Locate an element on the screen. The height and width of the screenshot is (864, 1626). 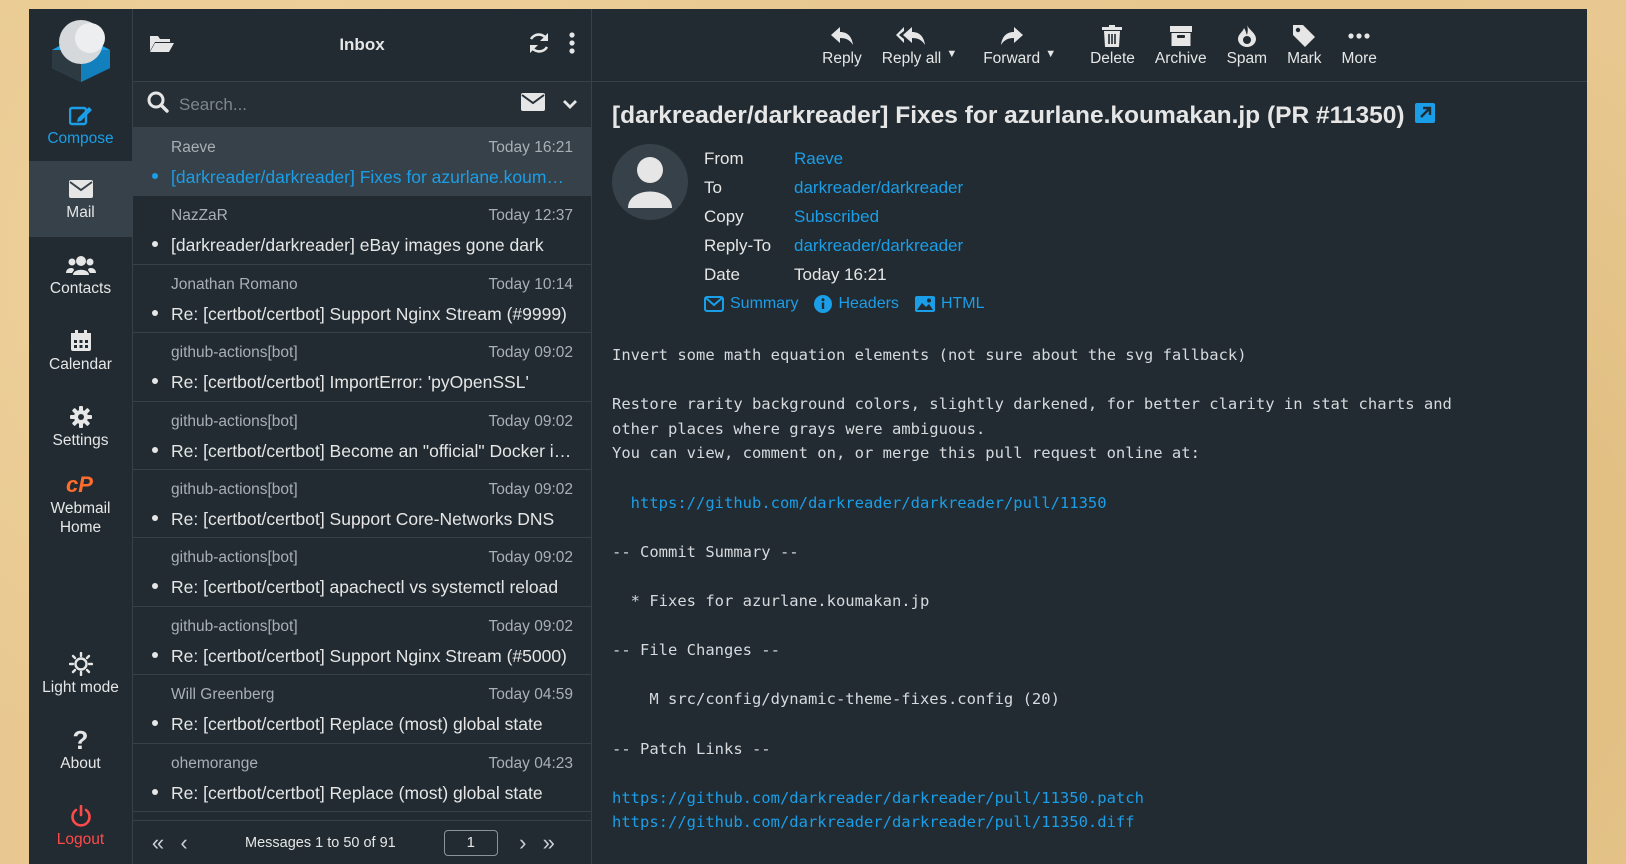
open-external-icon is located at coordinates (1424, 116).